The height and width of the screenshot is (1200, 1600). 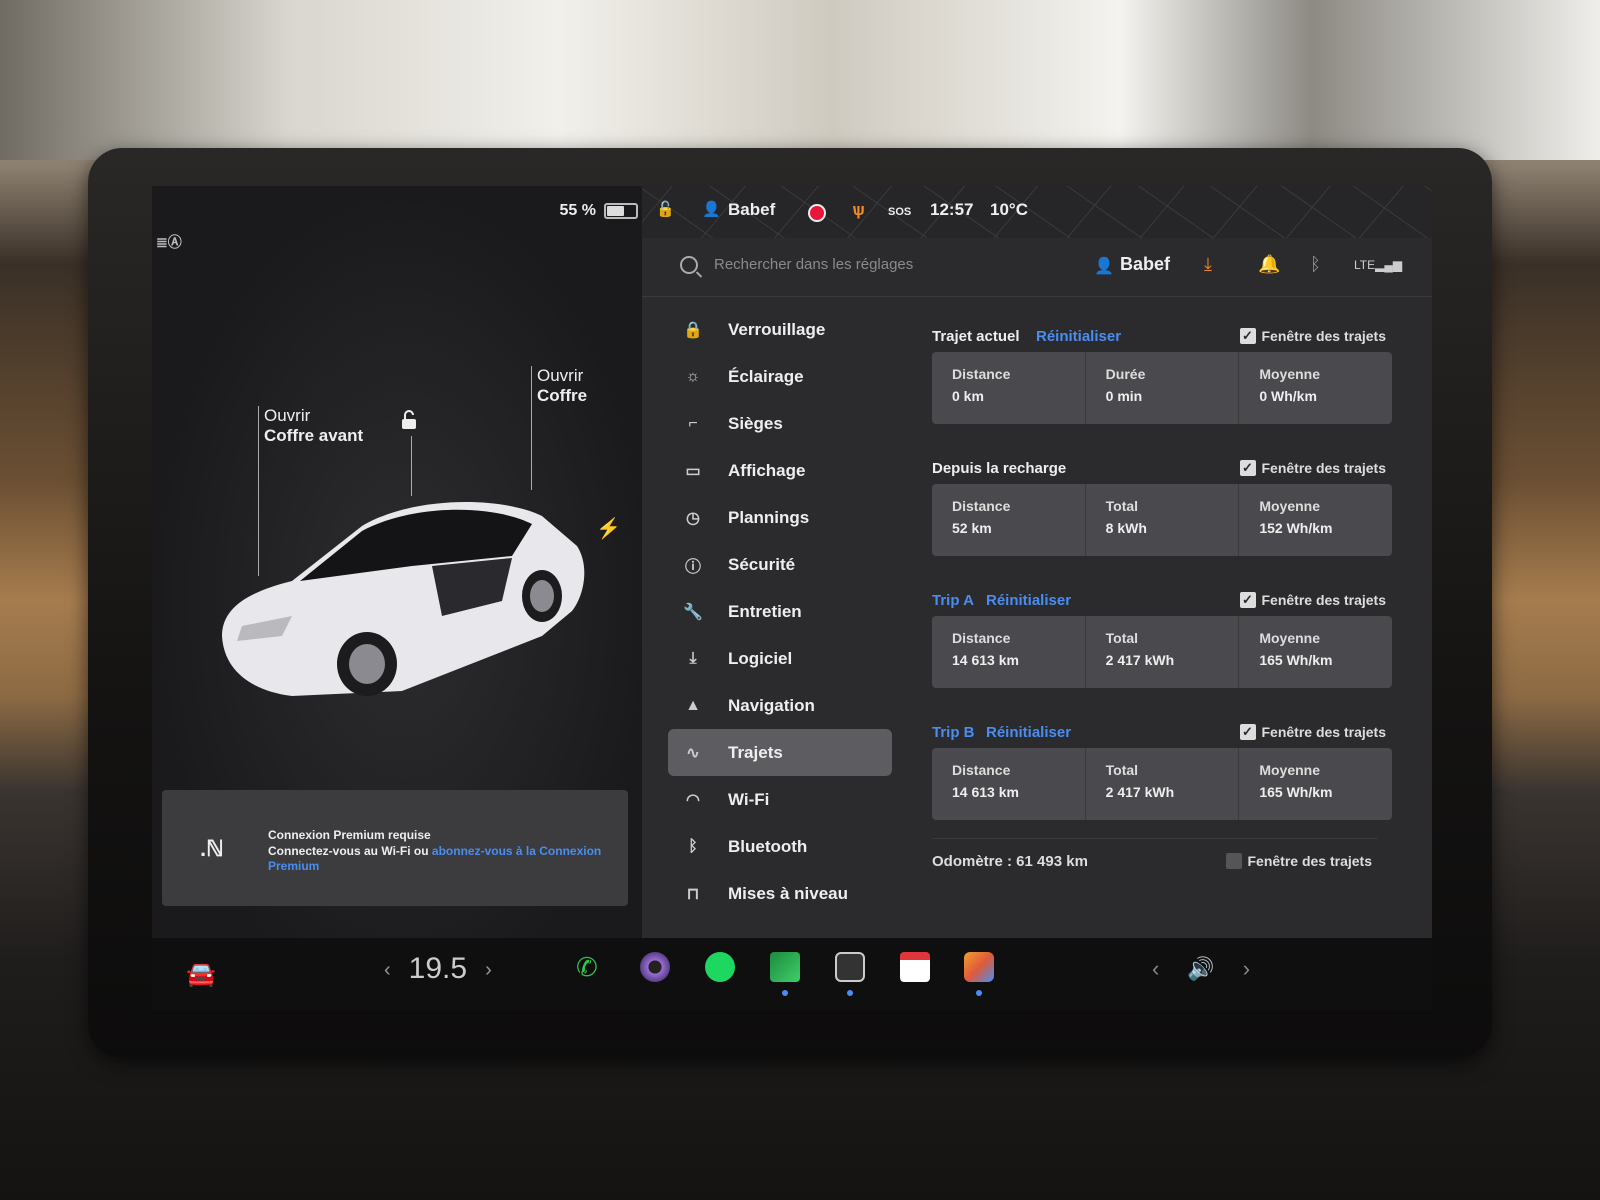 I want to click on trip-b-title: Trip B, so click(x=953, y=732).